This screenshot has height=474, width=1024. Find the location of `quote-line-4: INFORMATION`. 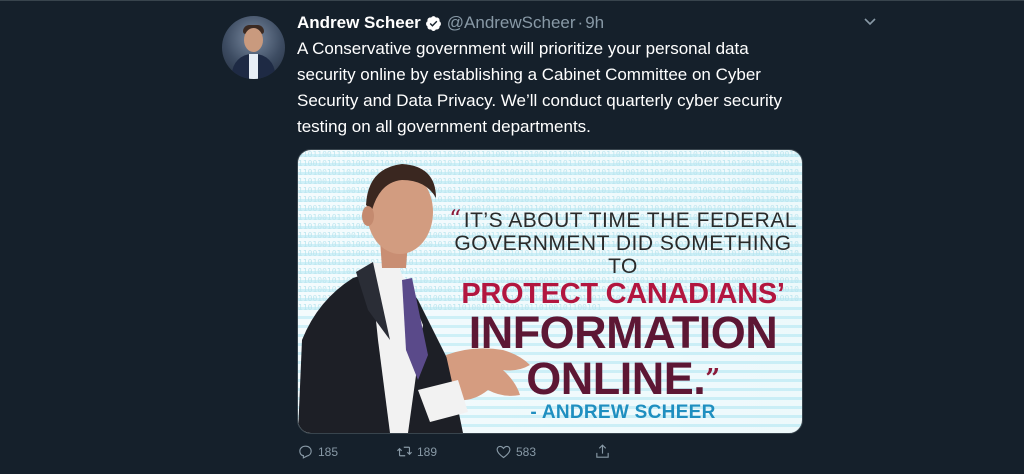

quote-line-4: INFORMATION is located at coordinates (623, 332).